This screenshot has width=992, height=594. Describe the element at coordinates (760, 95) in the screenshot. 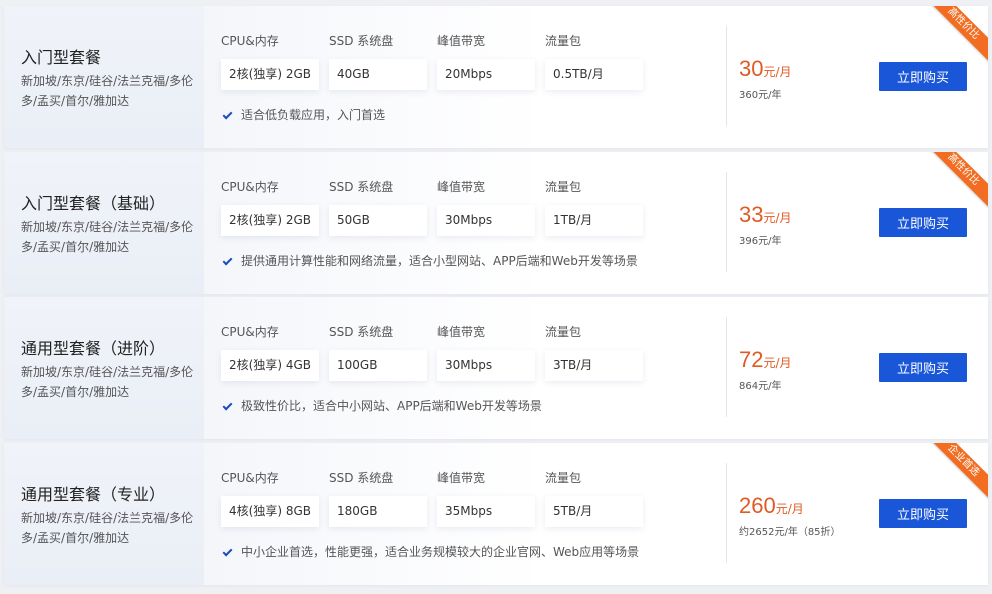

I see `price-yearly: 360元/年` at that location.